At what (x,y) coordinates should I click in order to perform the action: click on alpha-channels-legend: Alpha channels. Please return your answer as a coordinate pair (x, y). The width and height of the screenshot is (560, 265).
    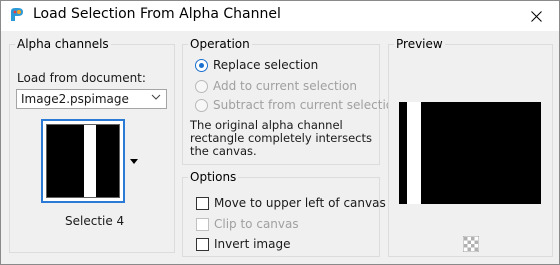
    Looking at the image, I should click on (63, 44).